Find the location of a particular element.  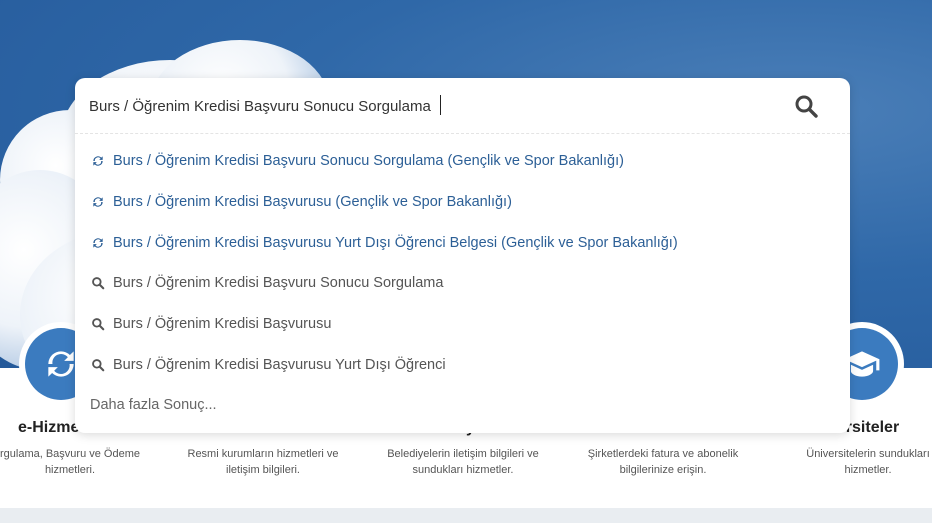

search-input is located at coordinates (429, 106).